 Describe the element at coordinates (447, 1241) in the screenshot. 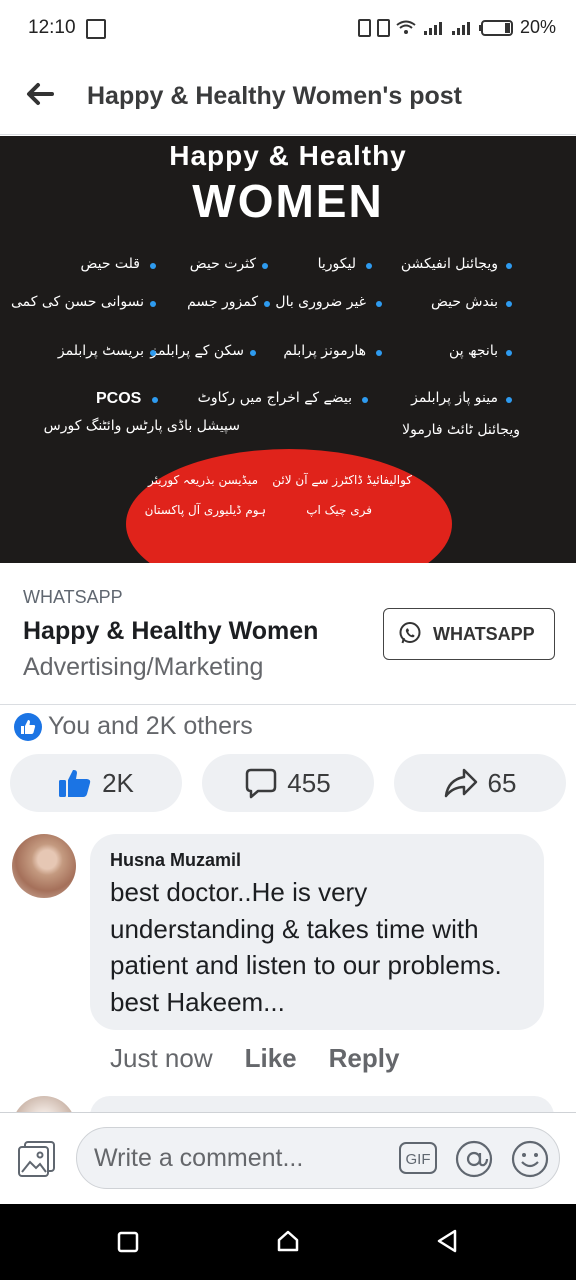

I see `back-nav-icon` at that location.